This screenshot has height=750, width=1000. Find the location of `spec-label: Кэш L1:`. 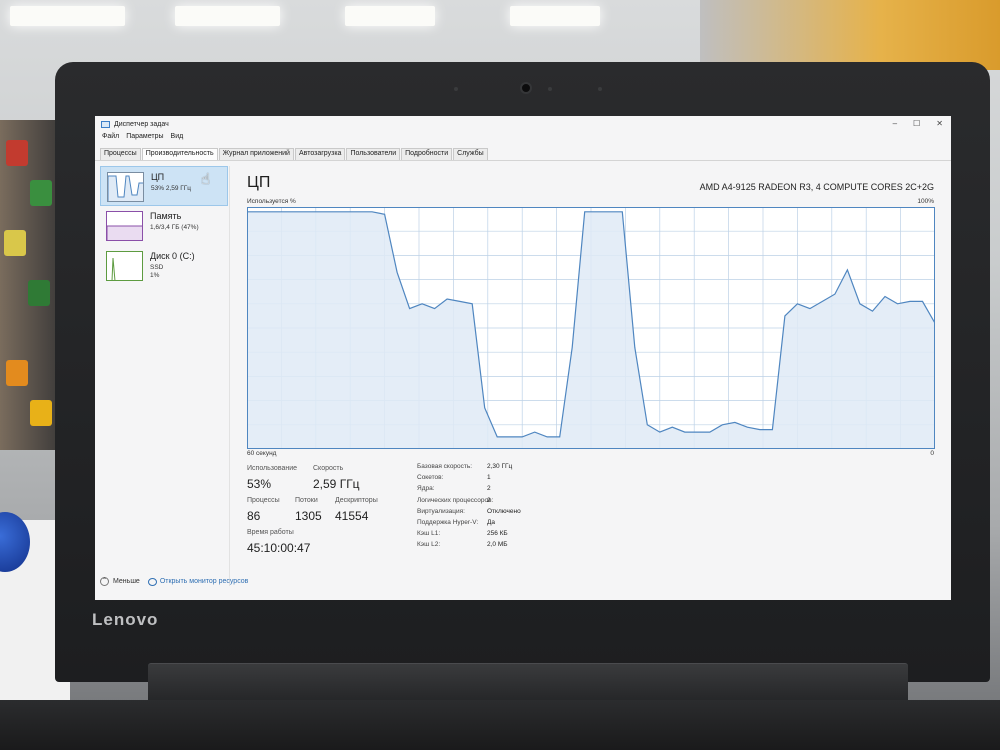

spec-label: Кэш L1: is located at coordinates (429, 534).